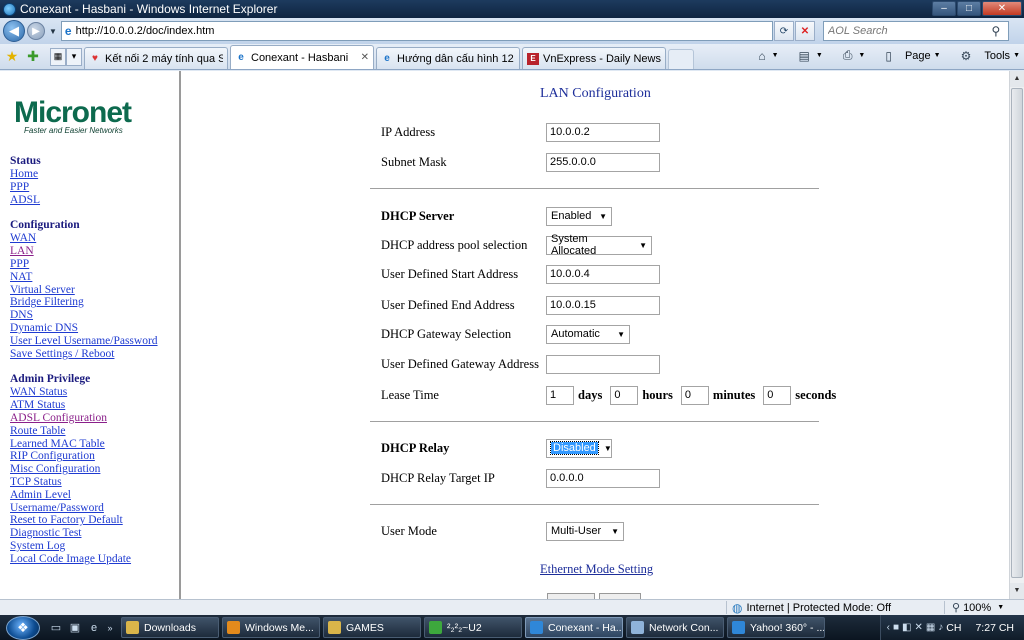 This screenshot has height=640, width=1024. What do you see at coordinates (84, 341) in the screenshot?
I see `nav-link-user-level-password: User Level Username/Password` at bounding box center [84, 341].